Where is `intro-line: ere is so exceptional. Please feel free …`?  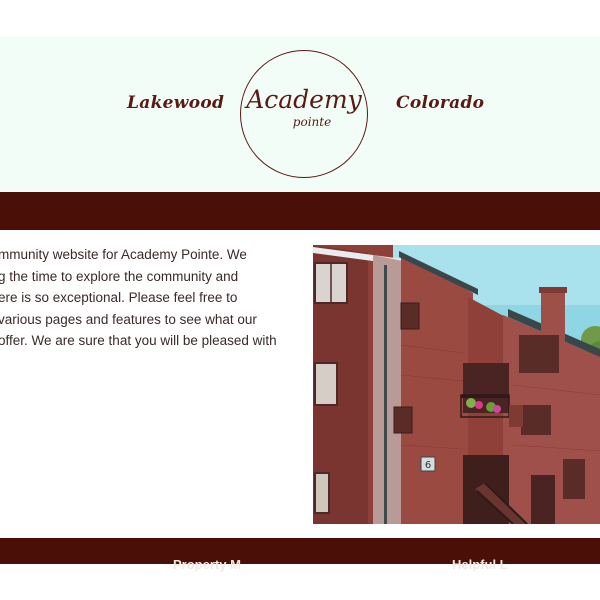 intro-line: ere is so exceptional. Please feel free … is located at coordinates (119, 297).